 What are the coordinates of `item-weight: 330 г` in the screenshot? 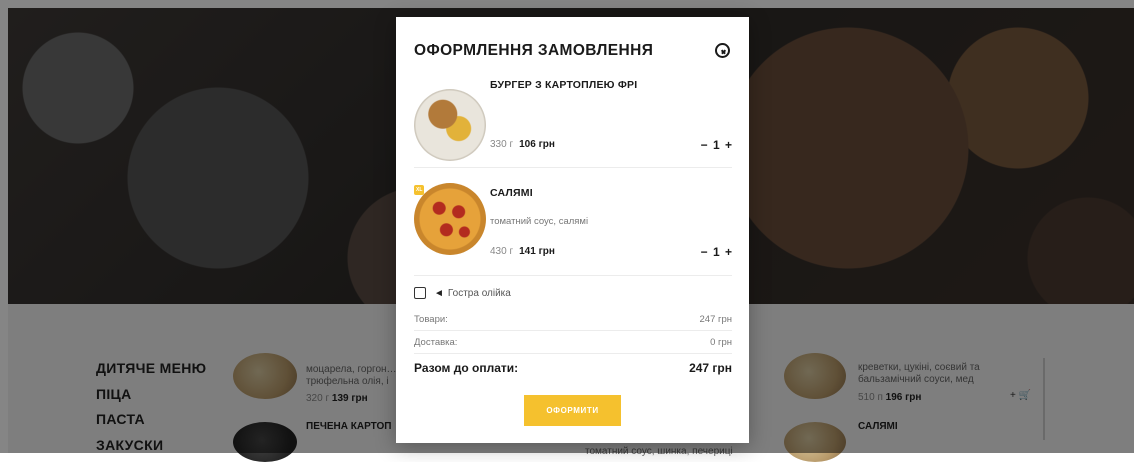 It's located at (501, 144).